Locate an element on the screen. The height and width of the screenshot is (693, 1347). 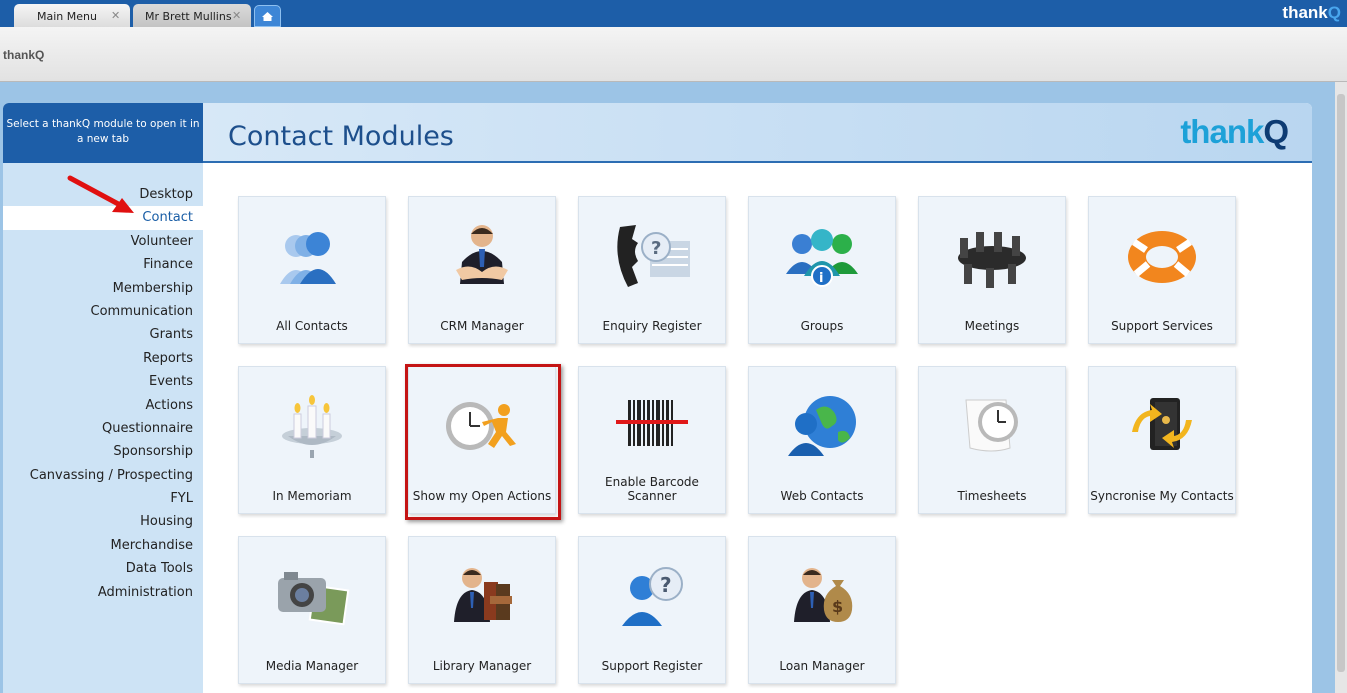
module-tile-groups: i Groups is located at coordinates (822, 270).